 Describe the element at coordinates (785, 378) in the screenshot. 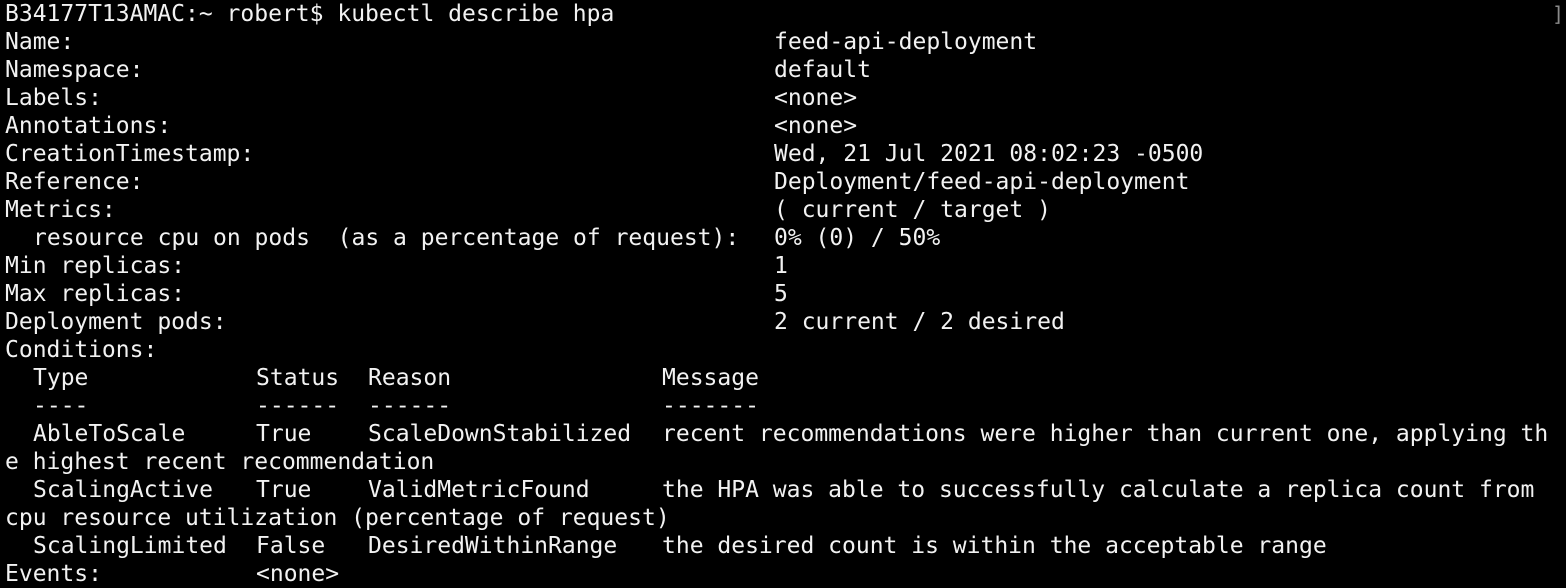

I see `conditions-header-row: Type Status Reason Message` at that location.